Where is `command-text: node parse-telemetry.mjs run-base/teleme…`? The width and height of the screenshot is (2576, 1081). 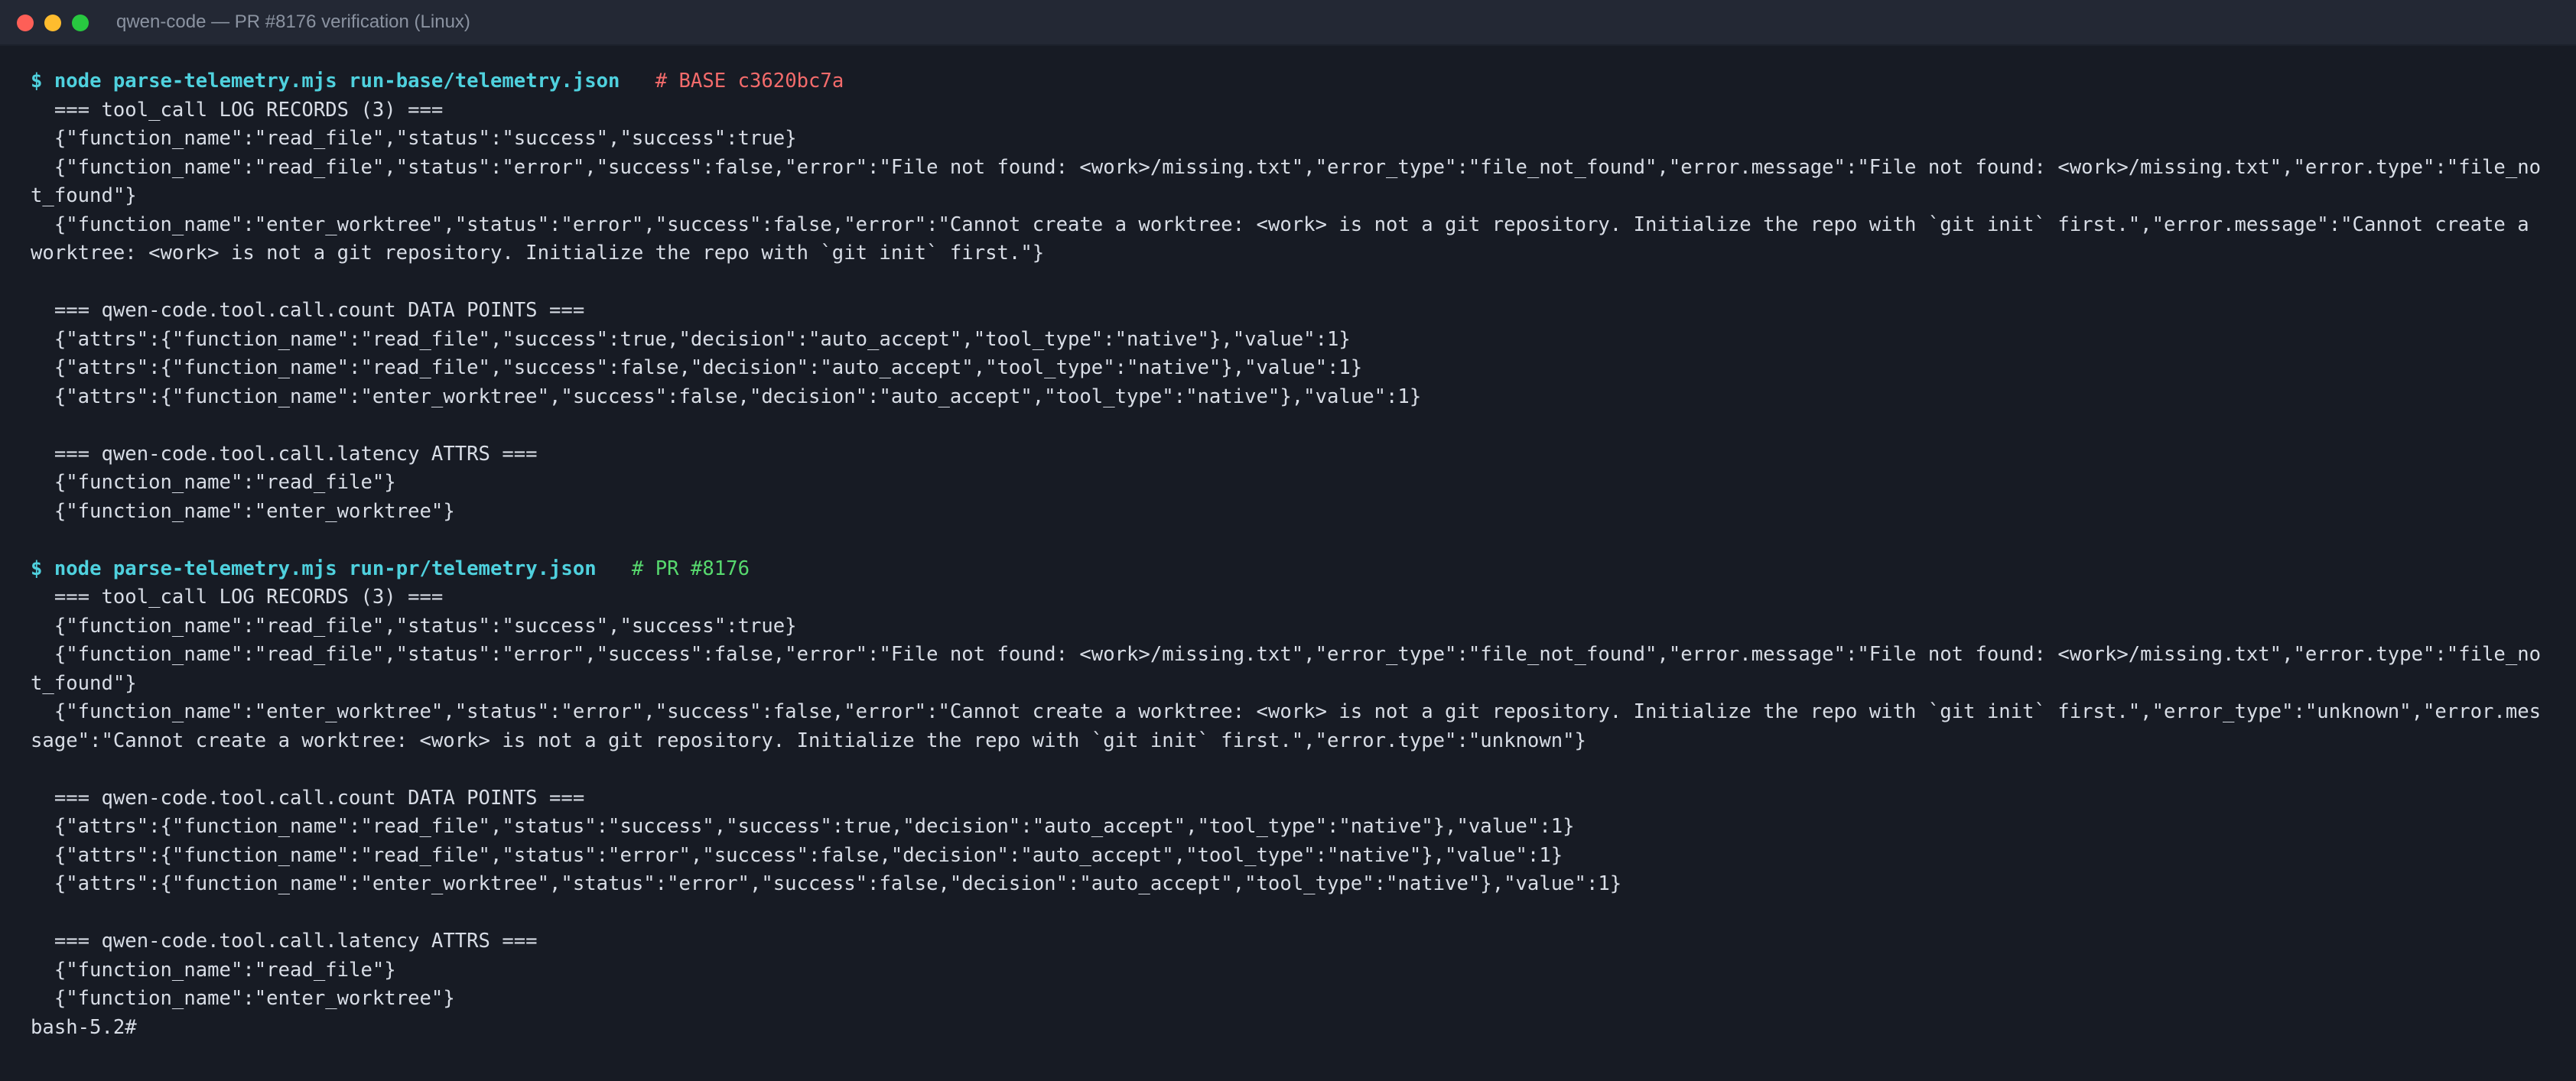 command-text: node parse-telemetry.mjs run-base/teleme… is located at coordinates (337, 82).